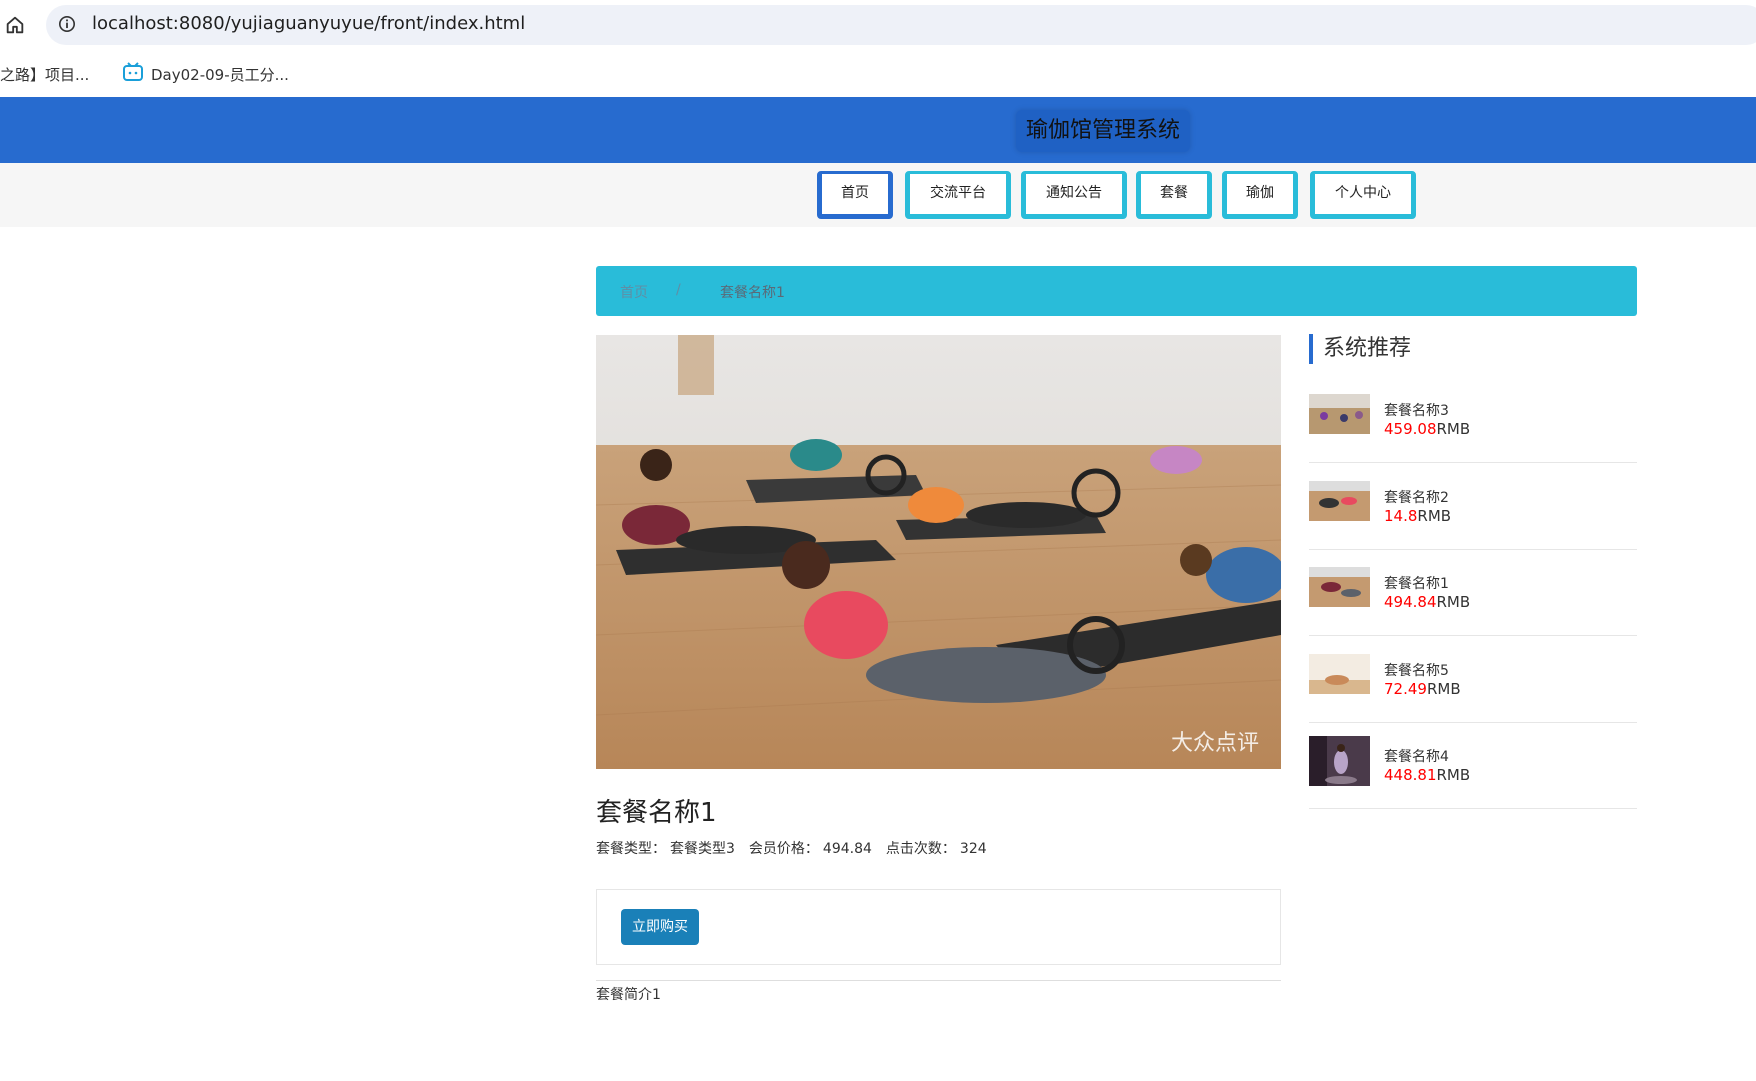  I want to click on type-value: 套餐类型3, so click(702, 849).